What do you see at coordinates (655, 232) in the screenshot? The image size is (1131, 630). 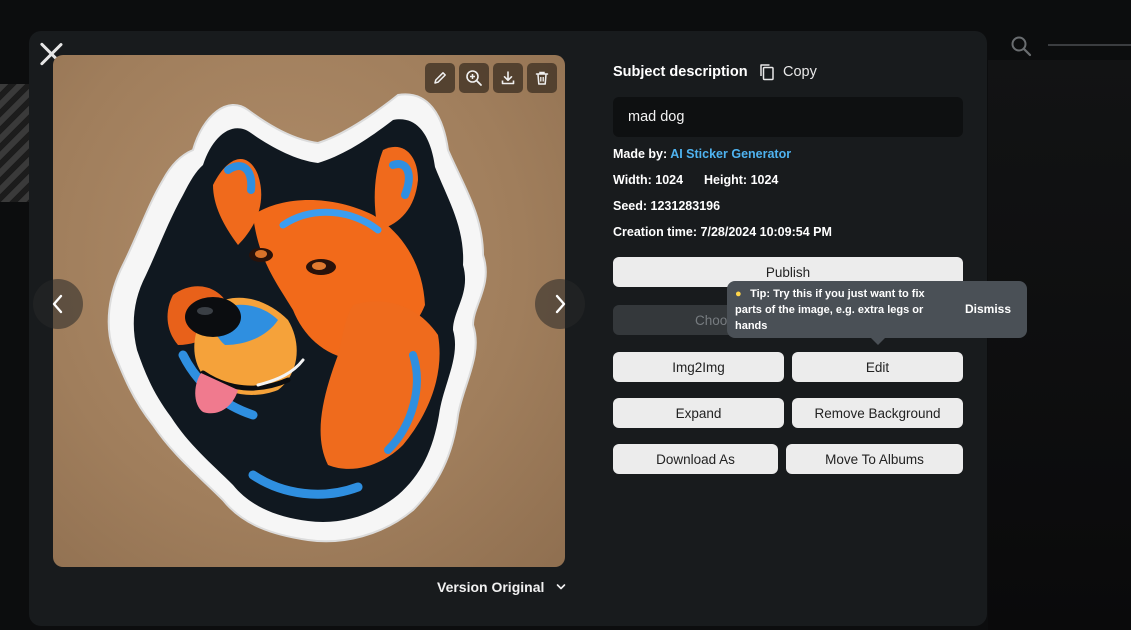 I see `creation-time-label: Creation time:` at bounding box center [655, 232].